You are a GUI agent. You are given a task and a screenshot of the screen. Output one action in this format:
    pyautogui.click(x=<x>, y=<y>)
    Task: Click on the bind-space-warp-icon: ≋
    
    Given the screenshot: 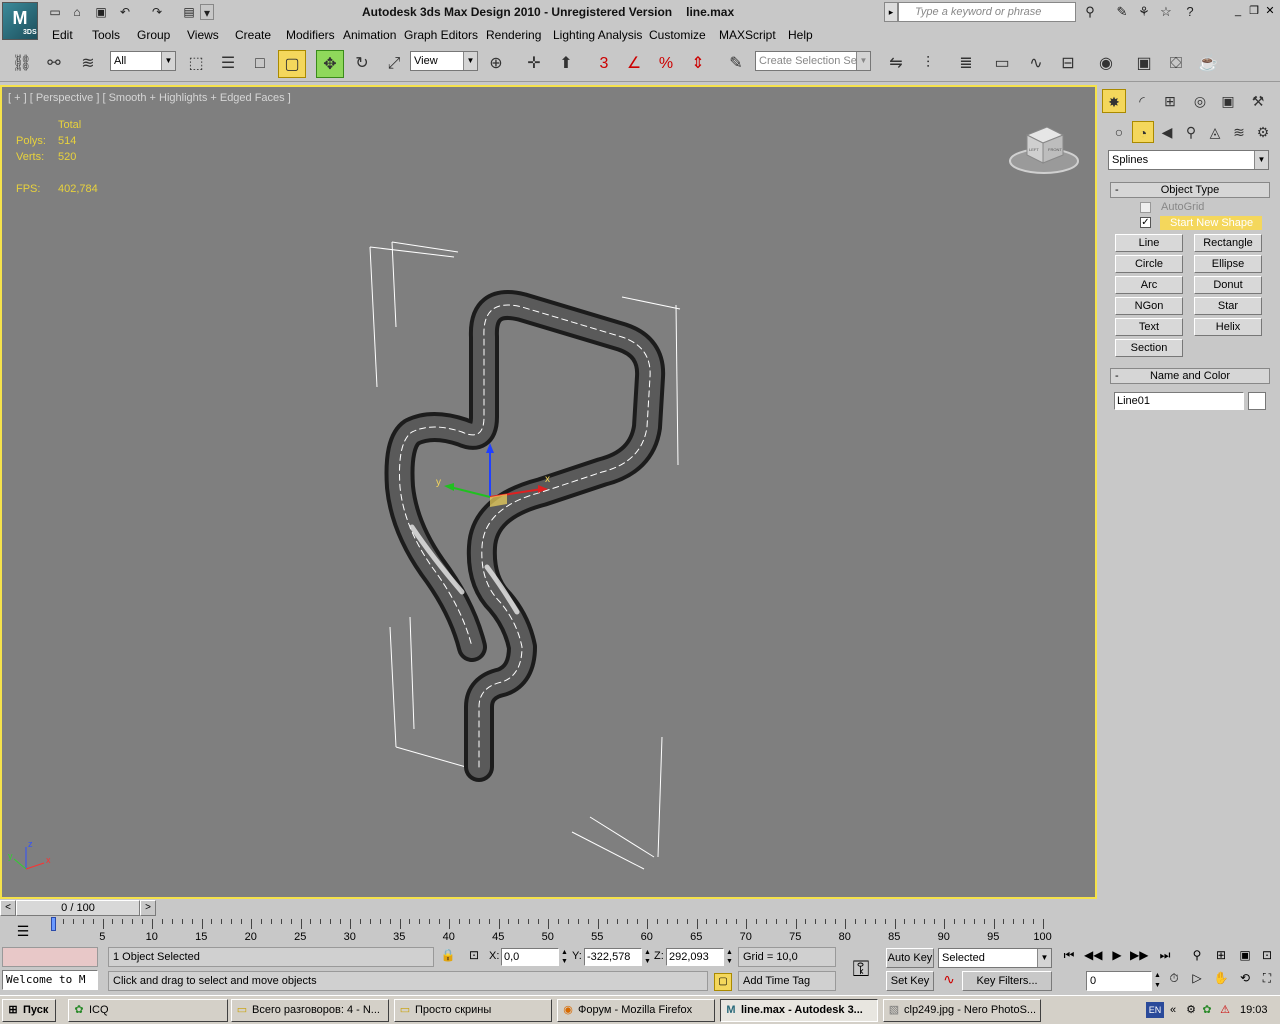 What is the action you would take?
    pyautogui.click(x=88, y=64)
    